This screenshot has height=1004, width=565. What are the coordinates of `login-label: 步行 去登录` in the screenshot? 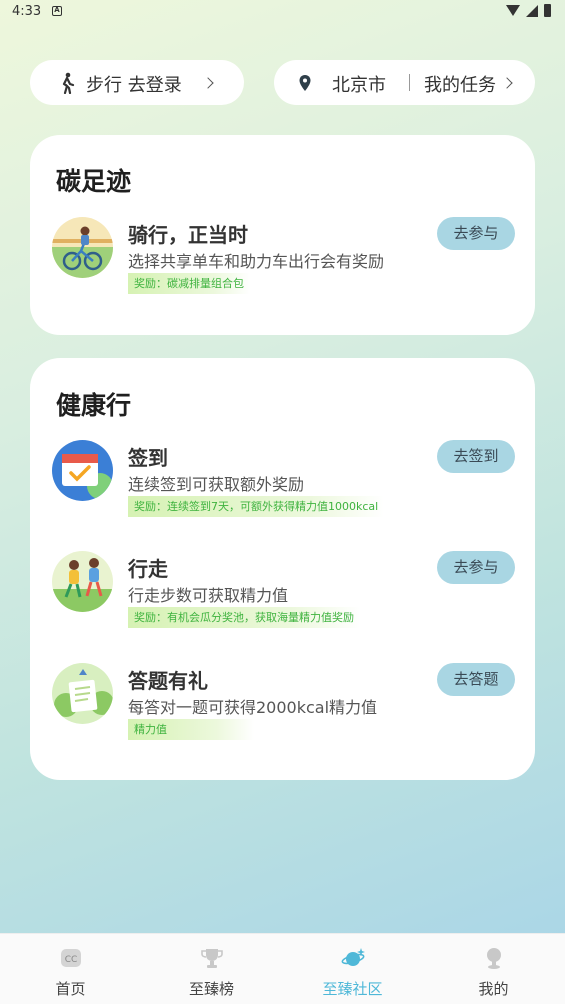 It's located at (134, 85).